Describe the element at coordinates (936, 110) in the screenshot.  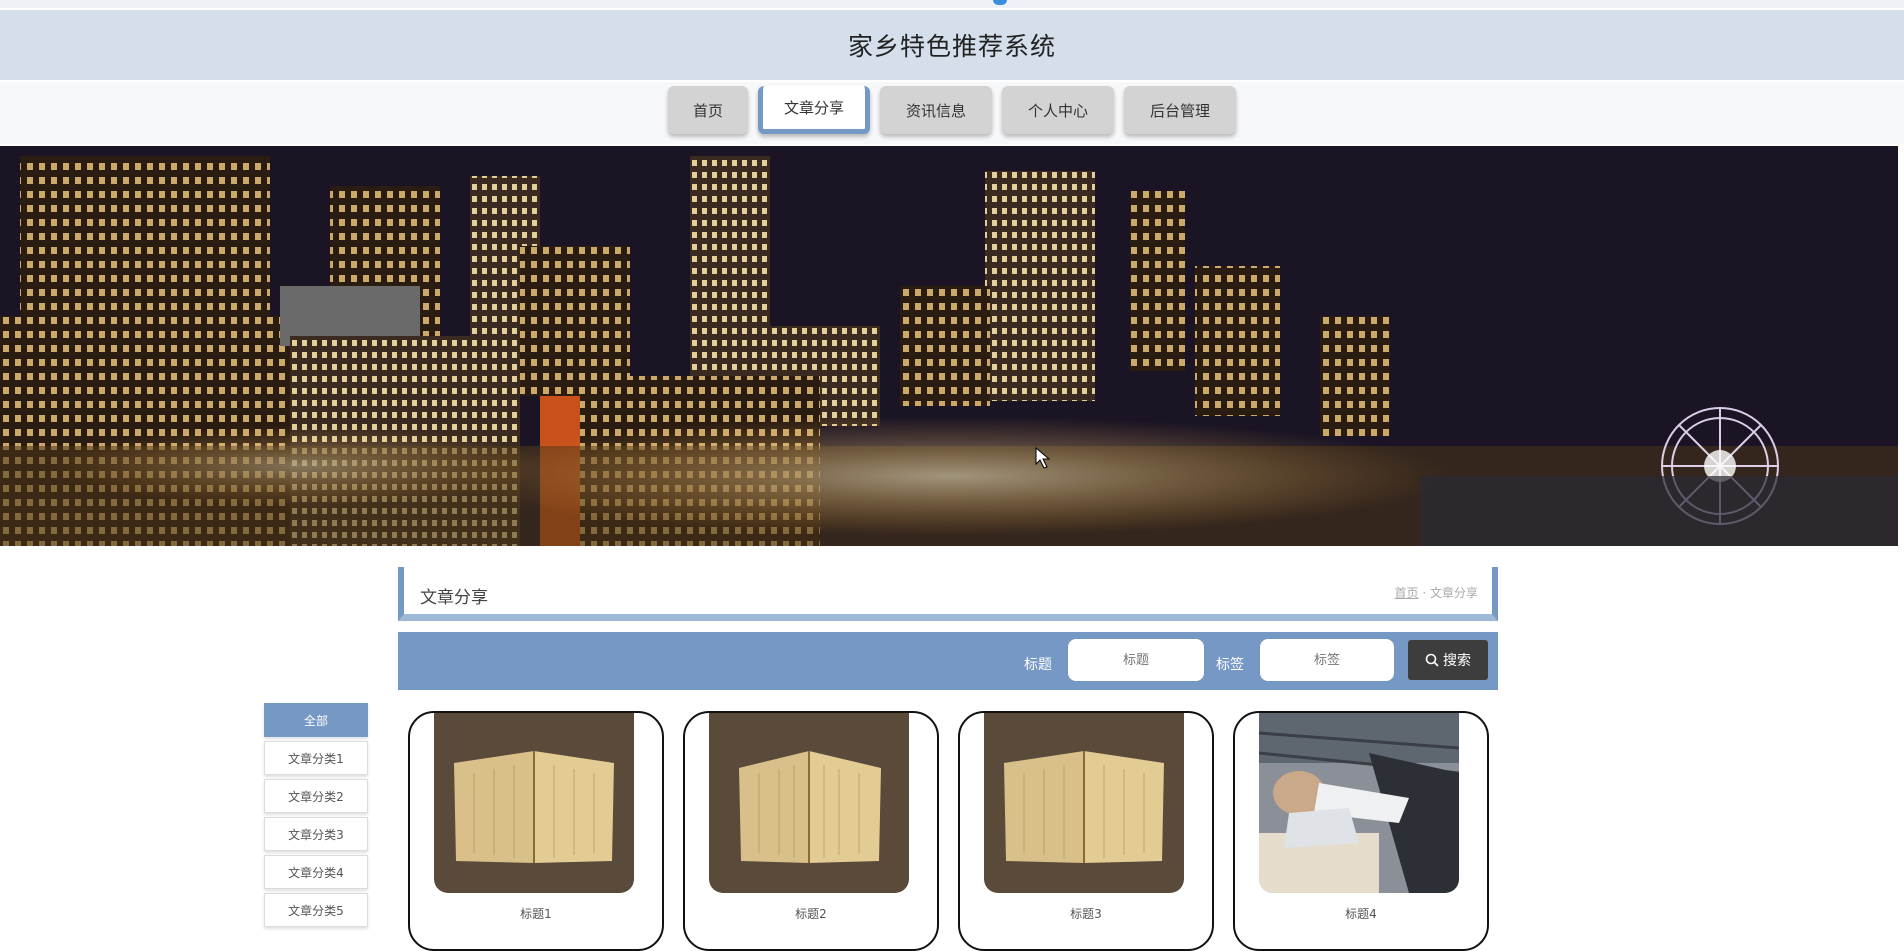
I see `nav-tab-news: 资讯信息` at that location.